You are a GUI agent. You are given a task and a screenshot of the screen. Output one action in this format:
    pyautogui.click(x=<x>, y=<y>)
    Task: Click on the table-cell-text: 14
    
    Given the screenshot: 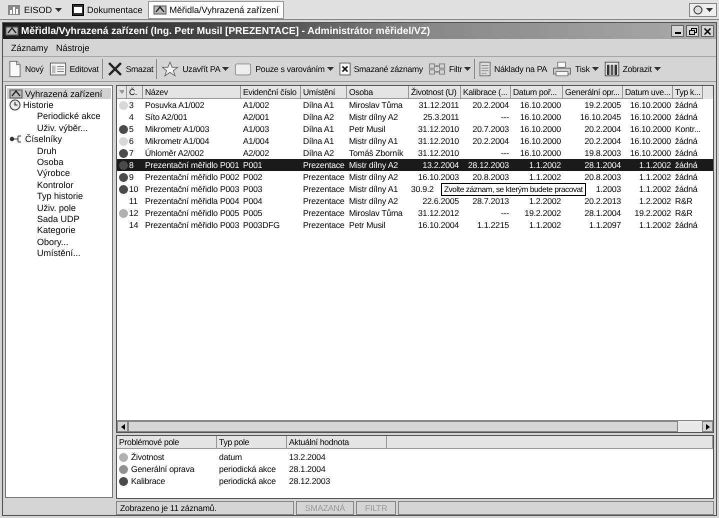 What is the action you would take?
    pyautogui.click(x=134, y=225)
    